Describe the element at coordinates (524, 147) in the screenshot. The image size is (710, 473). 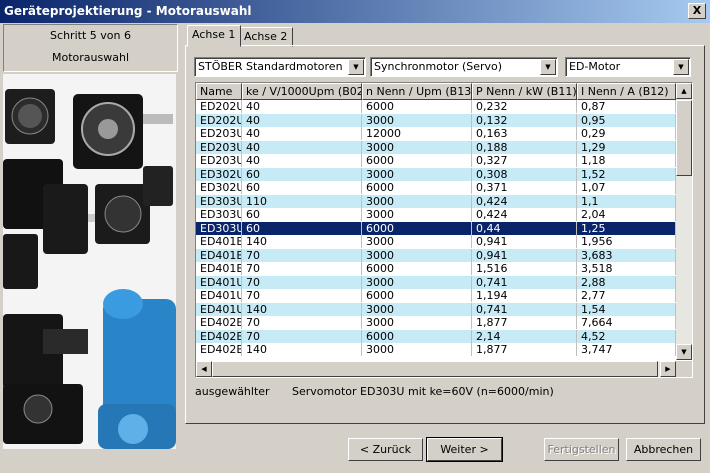
I see `table-cell: 0,188` at that location.